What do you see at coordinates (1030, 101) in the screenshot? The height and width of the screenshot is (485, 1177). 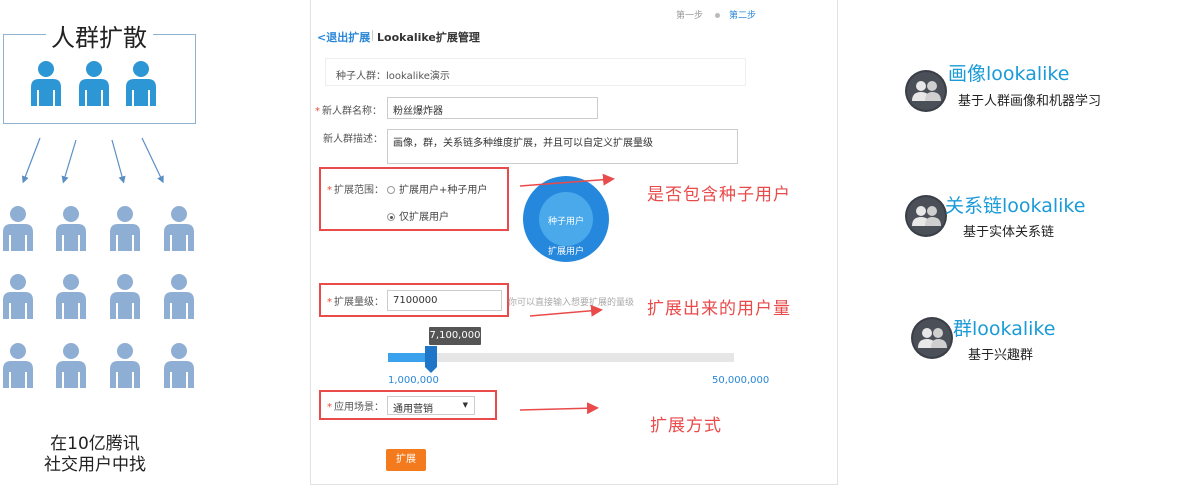 I see `feature-desc-portrait: 基于人群画像和机器学习` at bounding box center [1030, 101].